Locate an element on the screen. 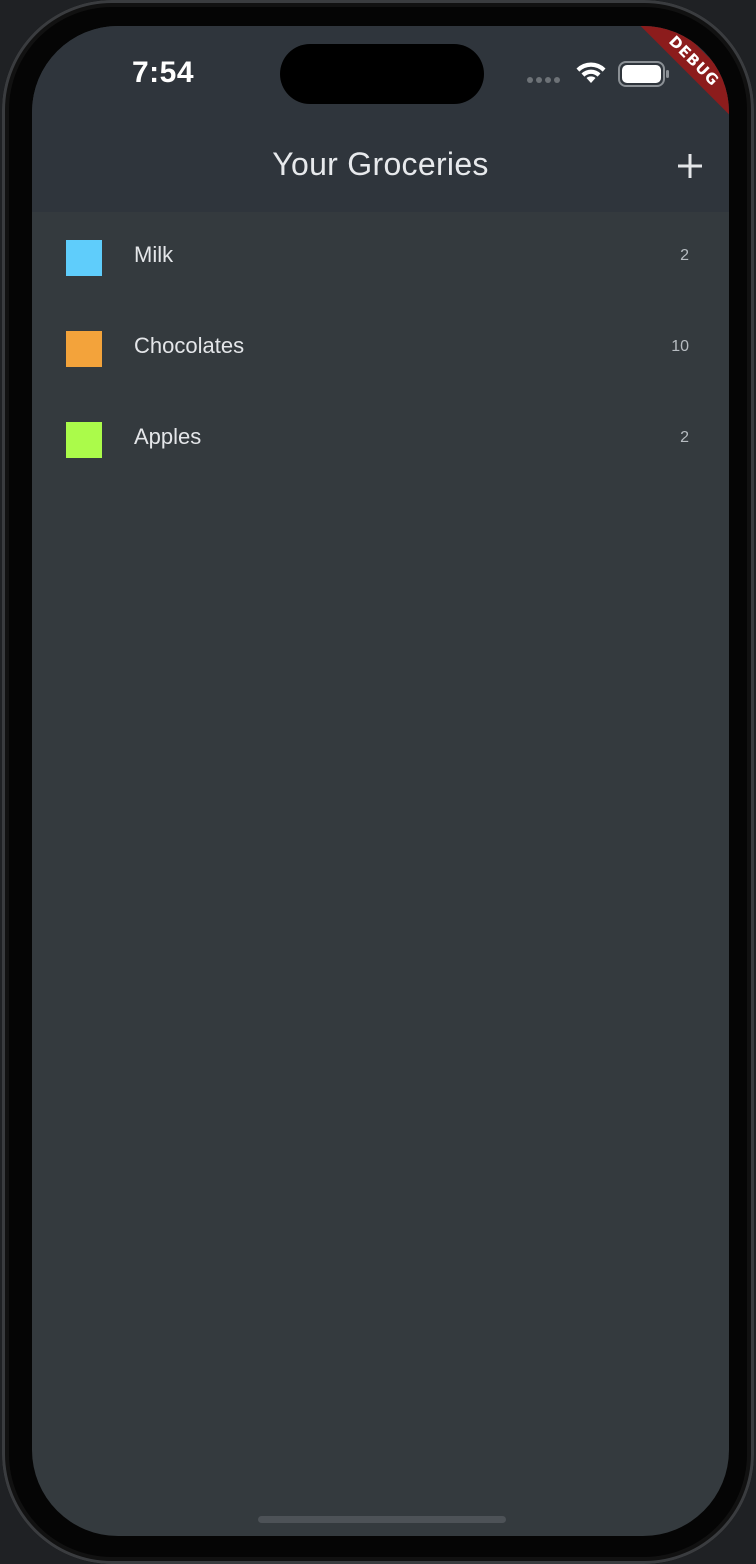 The width and height of the screenshot is (756, 1564). app-bar: 7:54 DEBUG Your Groceries is located at coordinates (380, 119).